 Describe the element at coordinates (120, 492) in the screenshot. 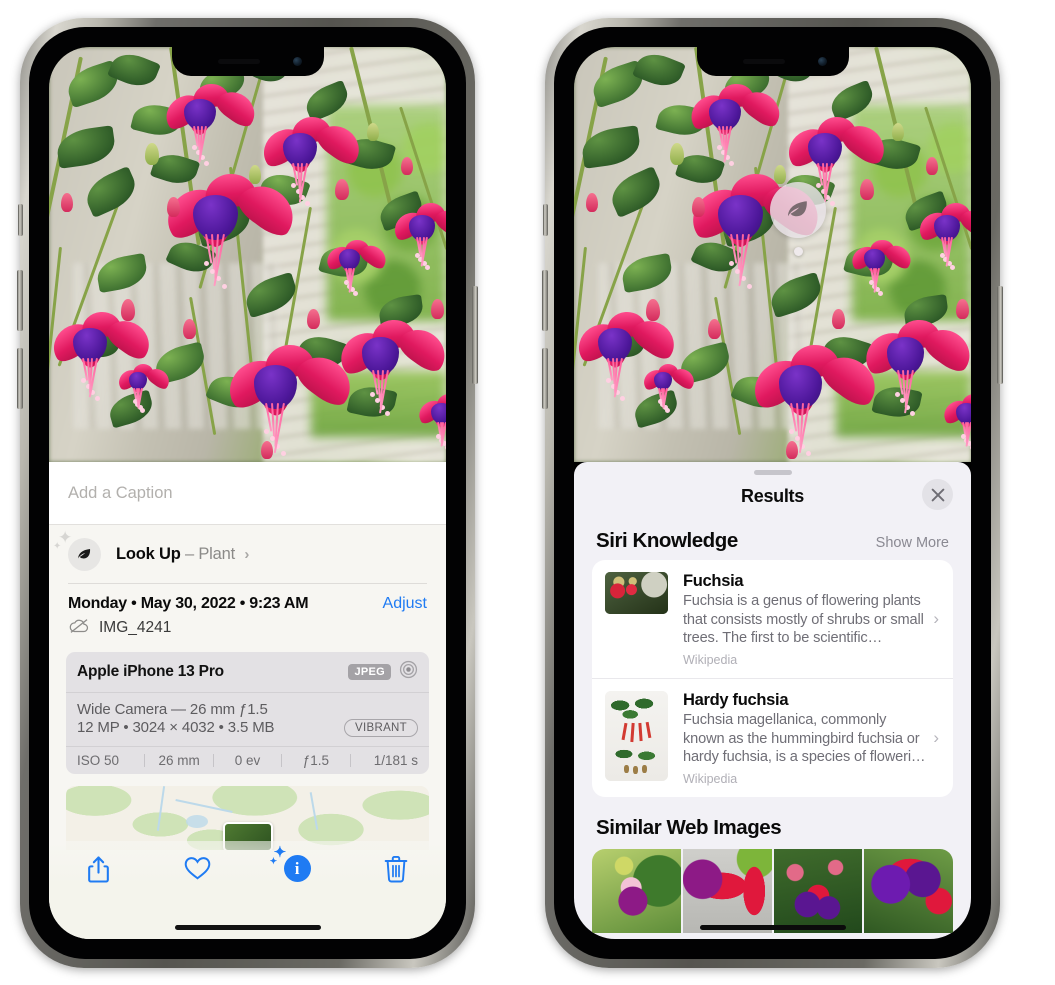

I see `caption-placeholder: Add a Caption` at that location.